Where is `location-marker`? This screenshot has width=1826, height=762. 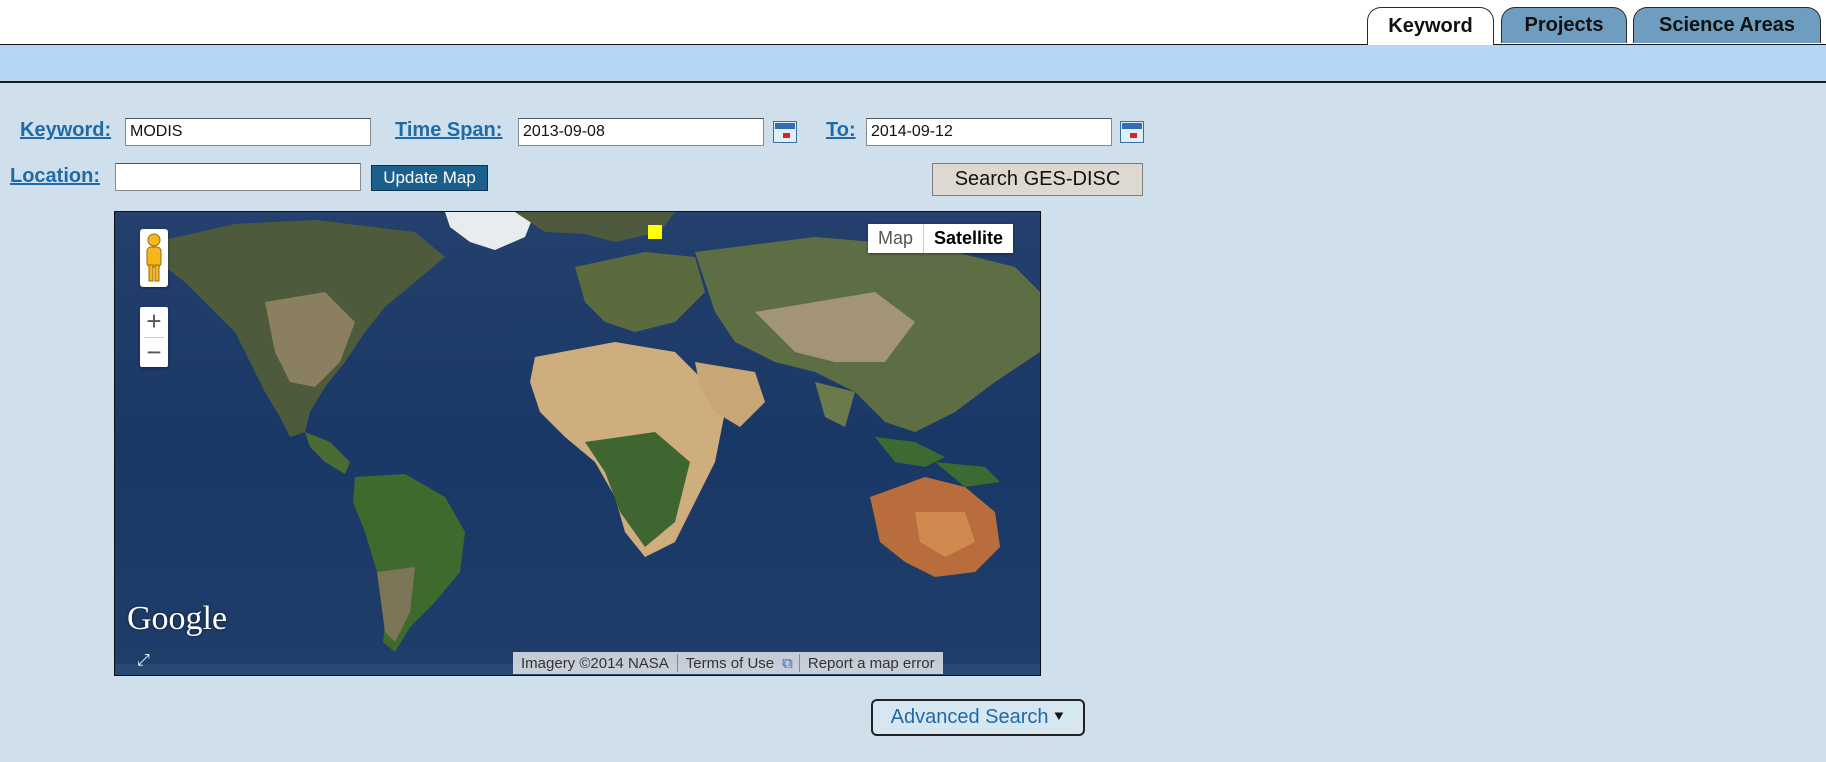 location-marker is located at coordinates (655, 232).